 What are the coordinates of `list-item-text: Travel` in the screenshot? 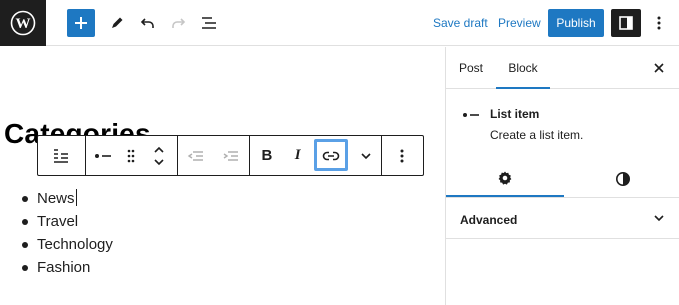 It's located at (58, 221).